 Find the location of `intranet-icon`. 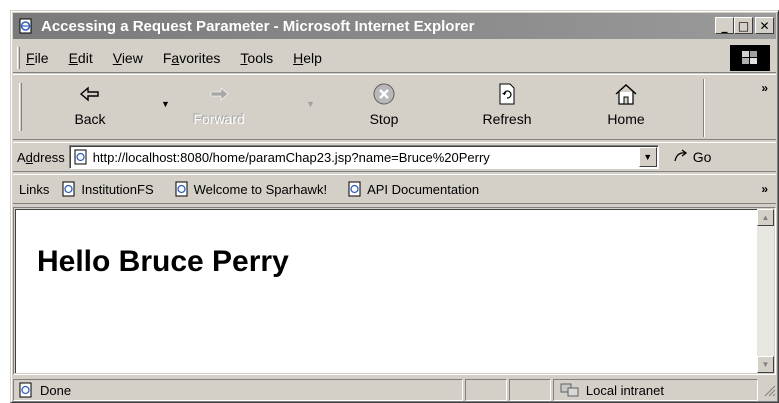

intranet-icon is located at coordinates (569, 390).